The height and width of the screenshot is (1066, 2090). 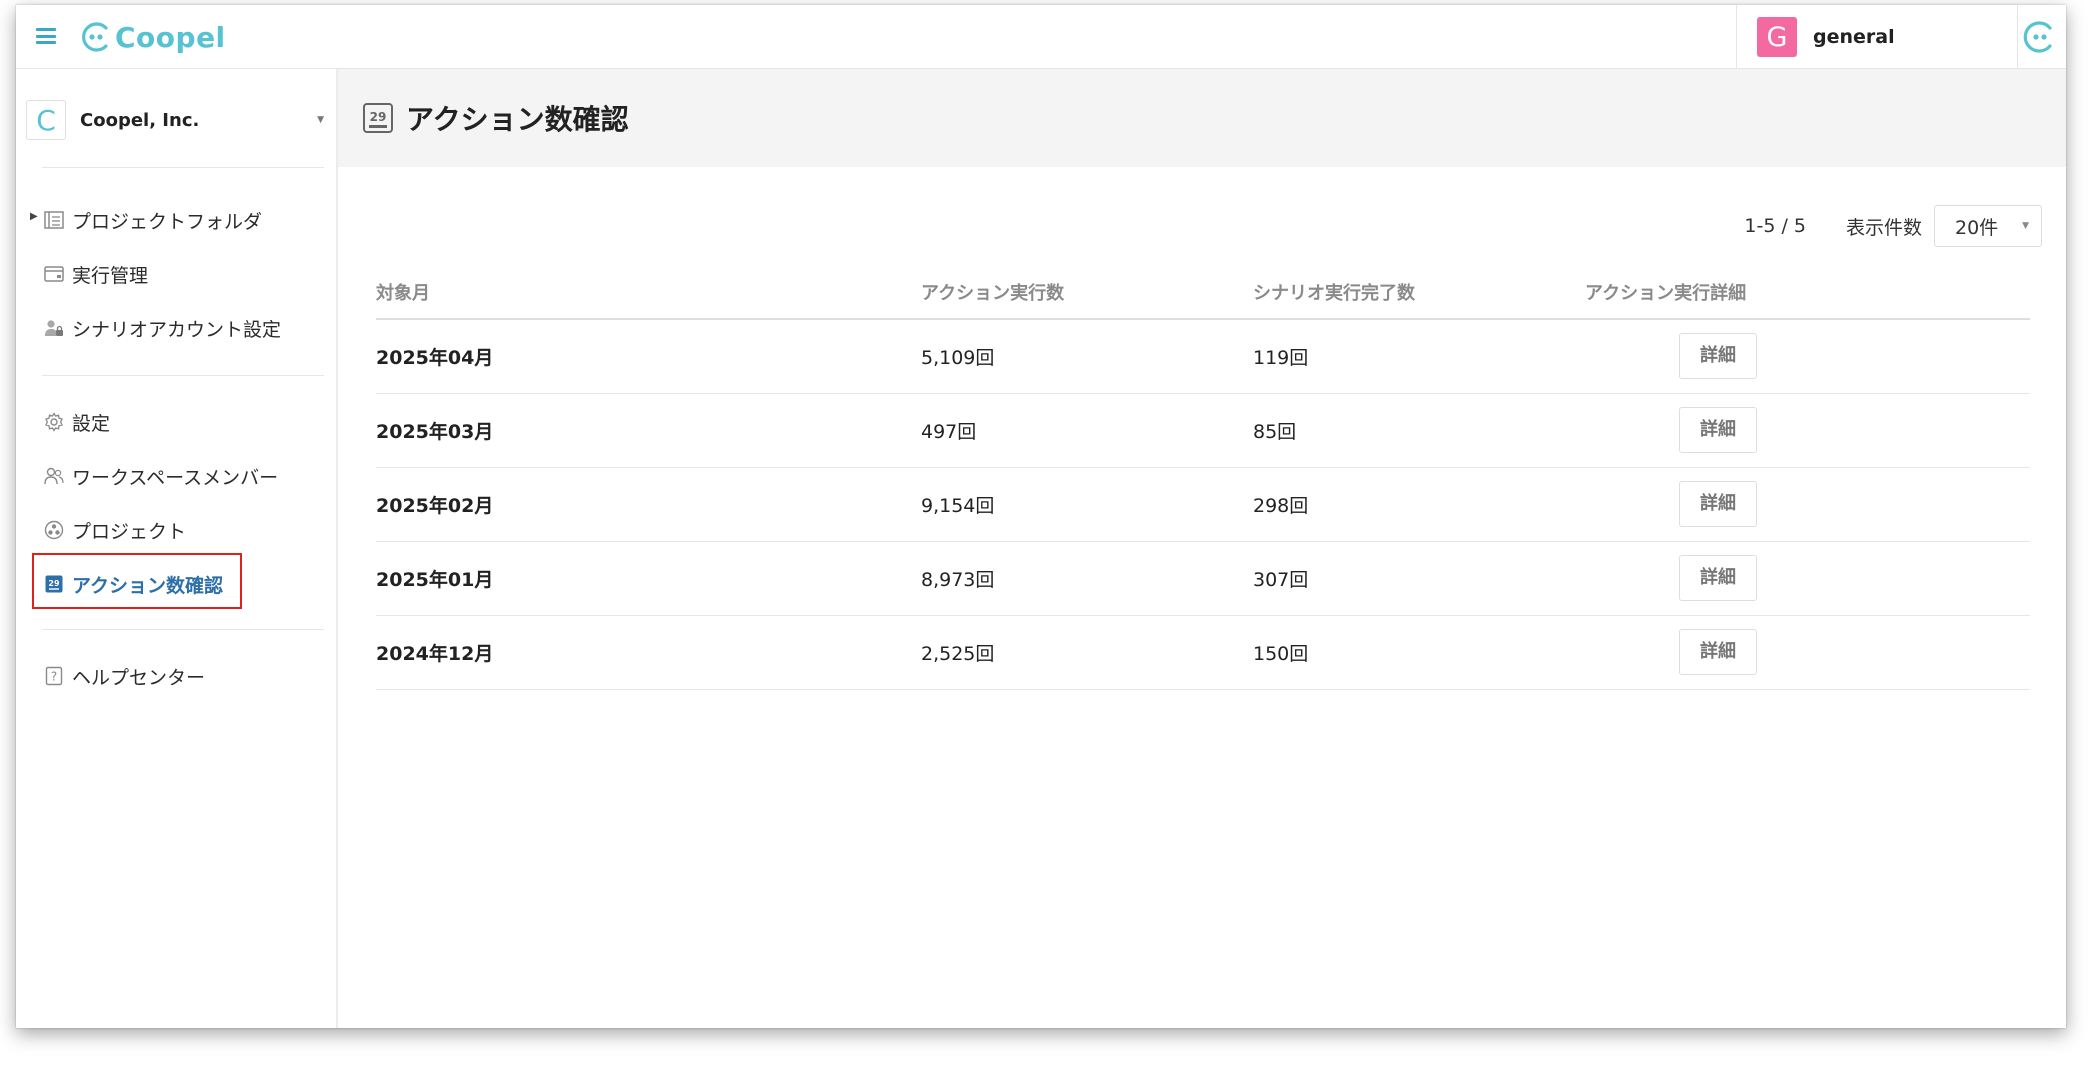 I want to click on cell-action-count: 5,109回, so click(x=1087, y=356).